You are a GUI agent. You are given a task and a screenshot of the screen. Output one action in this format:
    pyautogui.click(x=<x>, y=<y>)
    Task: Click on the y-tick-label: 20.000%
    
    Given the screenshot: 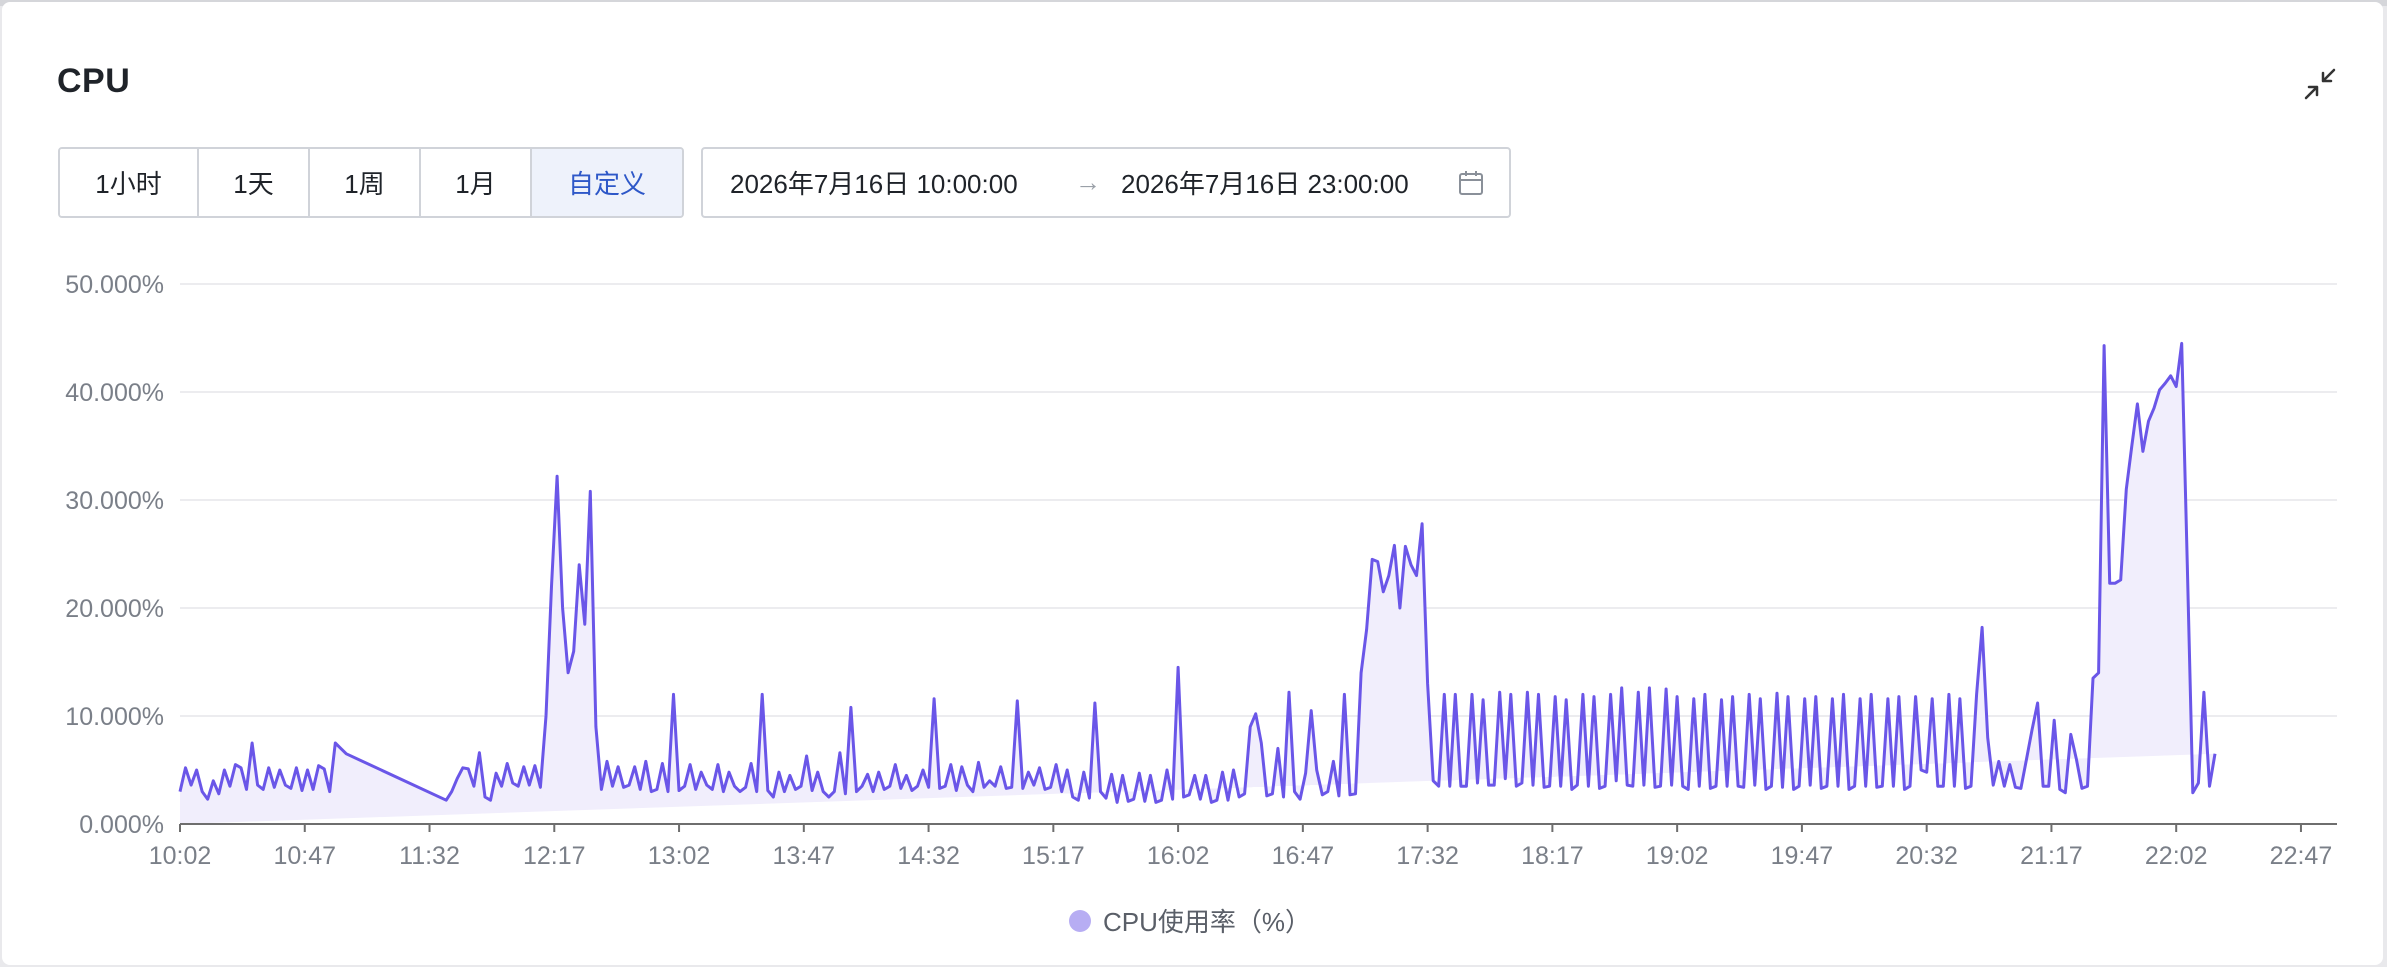 What is the action you would take?
    pyautogui.click(x=114, y=609)
    